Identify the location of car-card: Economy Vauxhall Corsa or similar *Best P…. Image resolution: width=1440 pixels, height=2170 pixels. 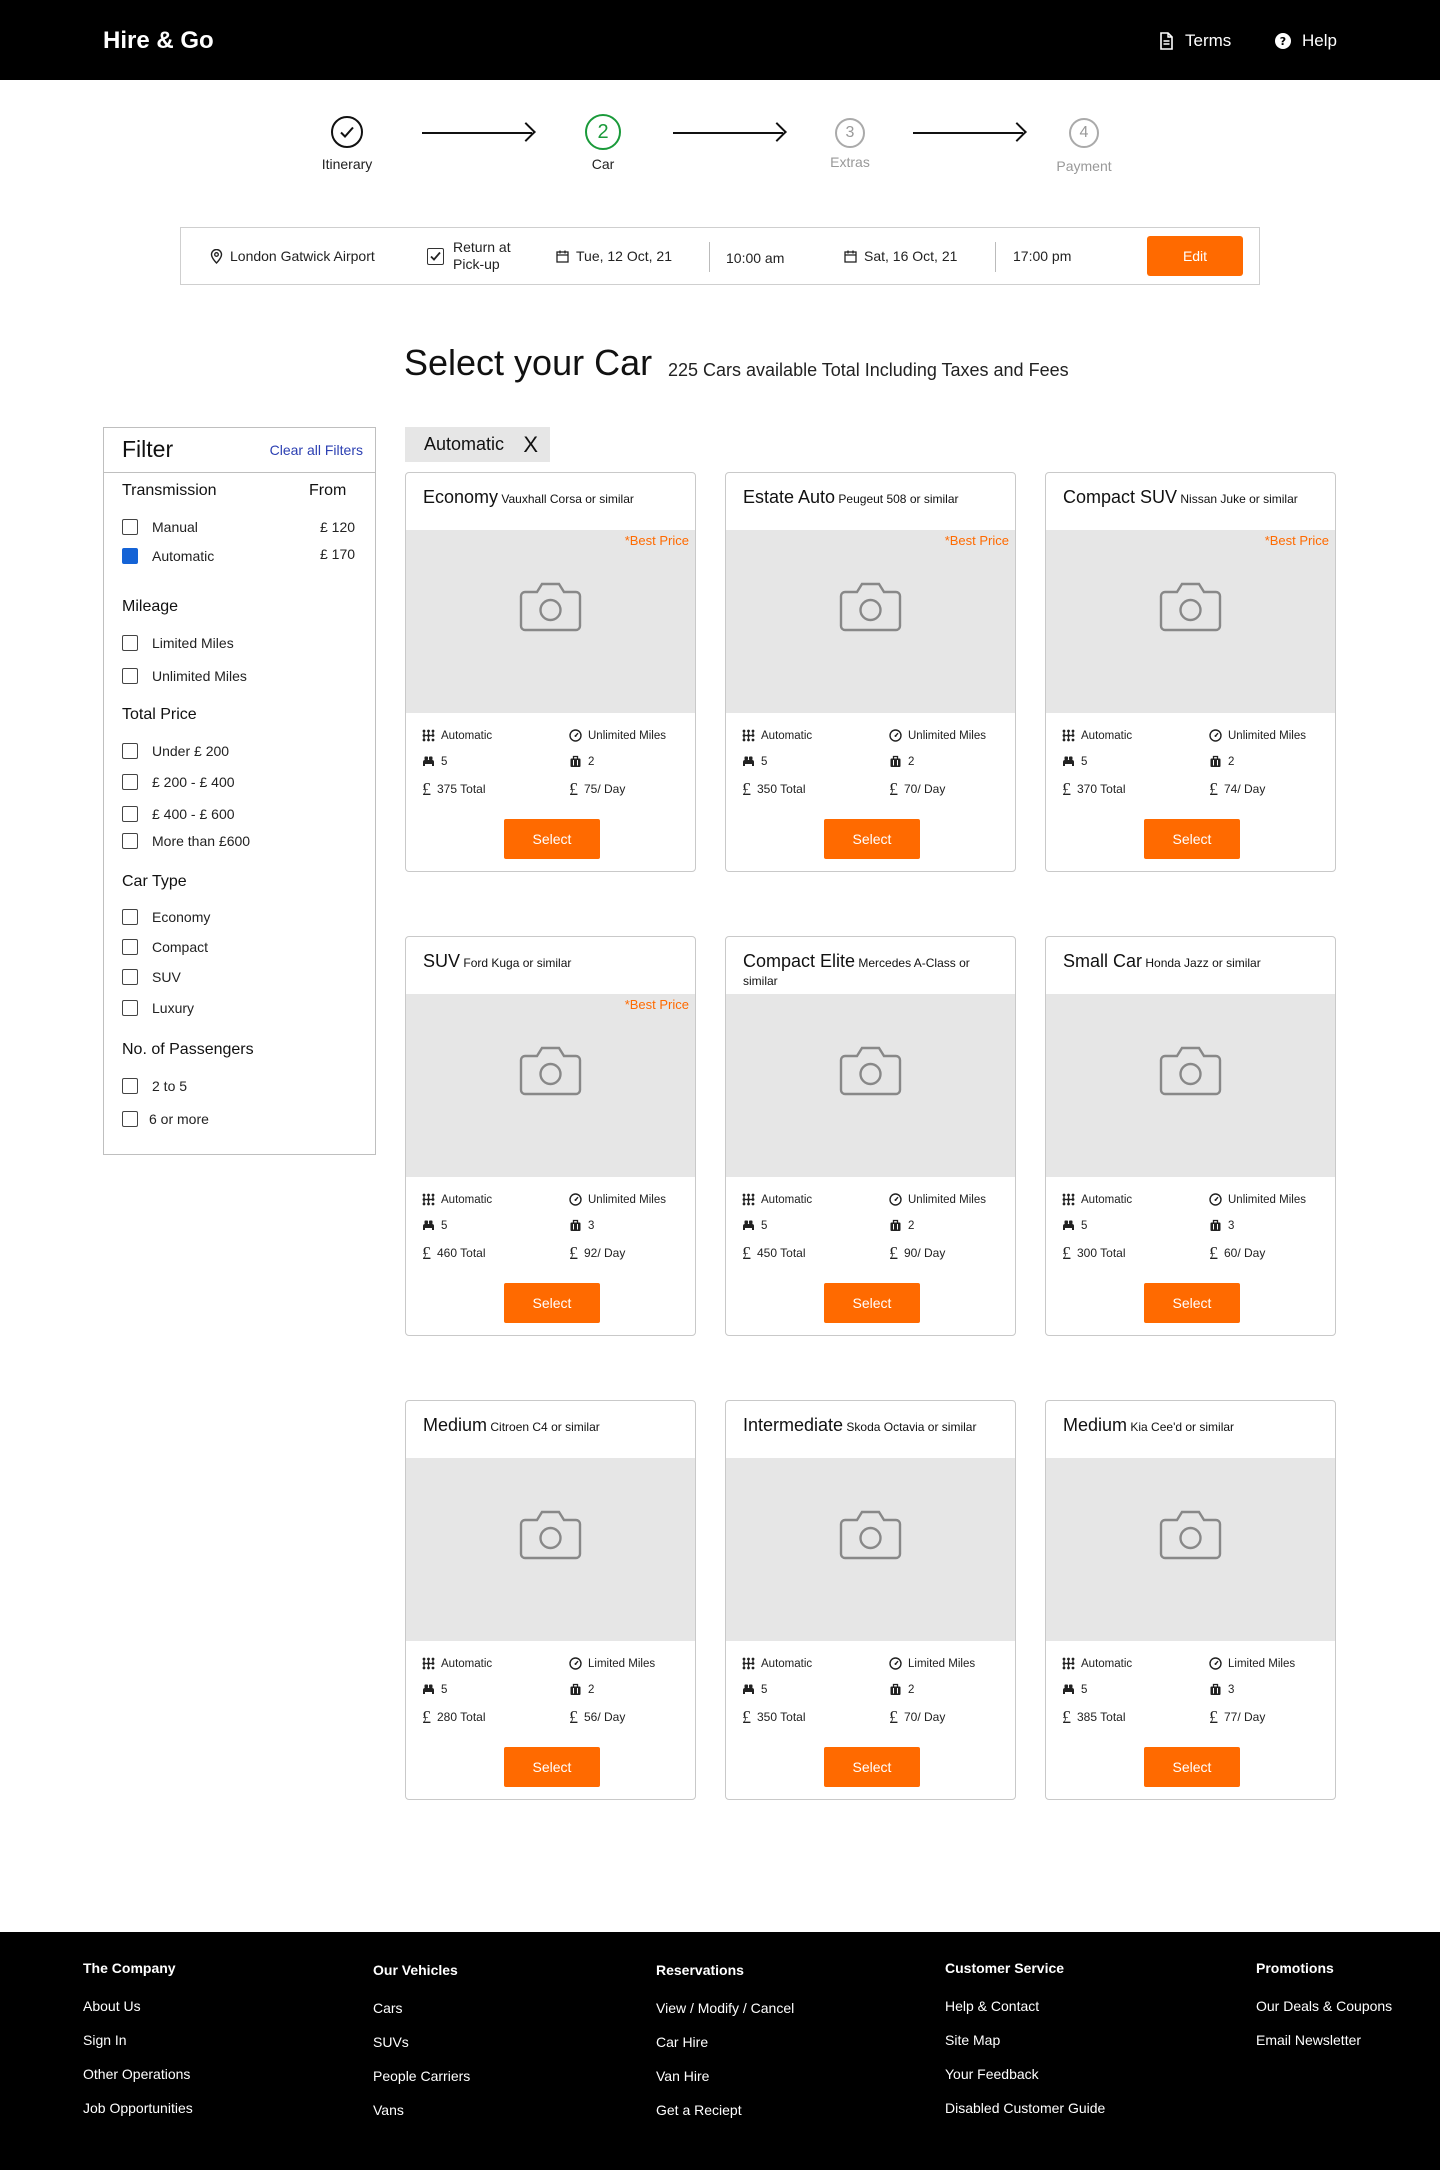
(550, 672).